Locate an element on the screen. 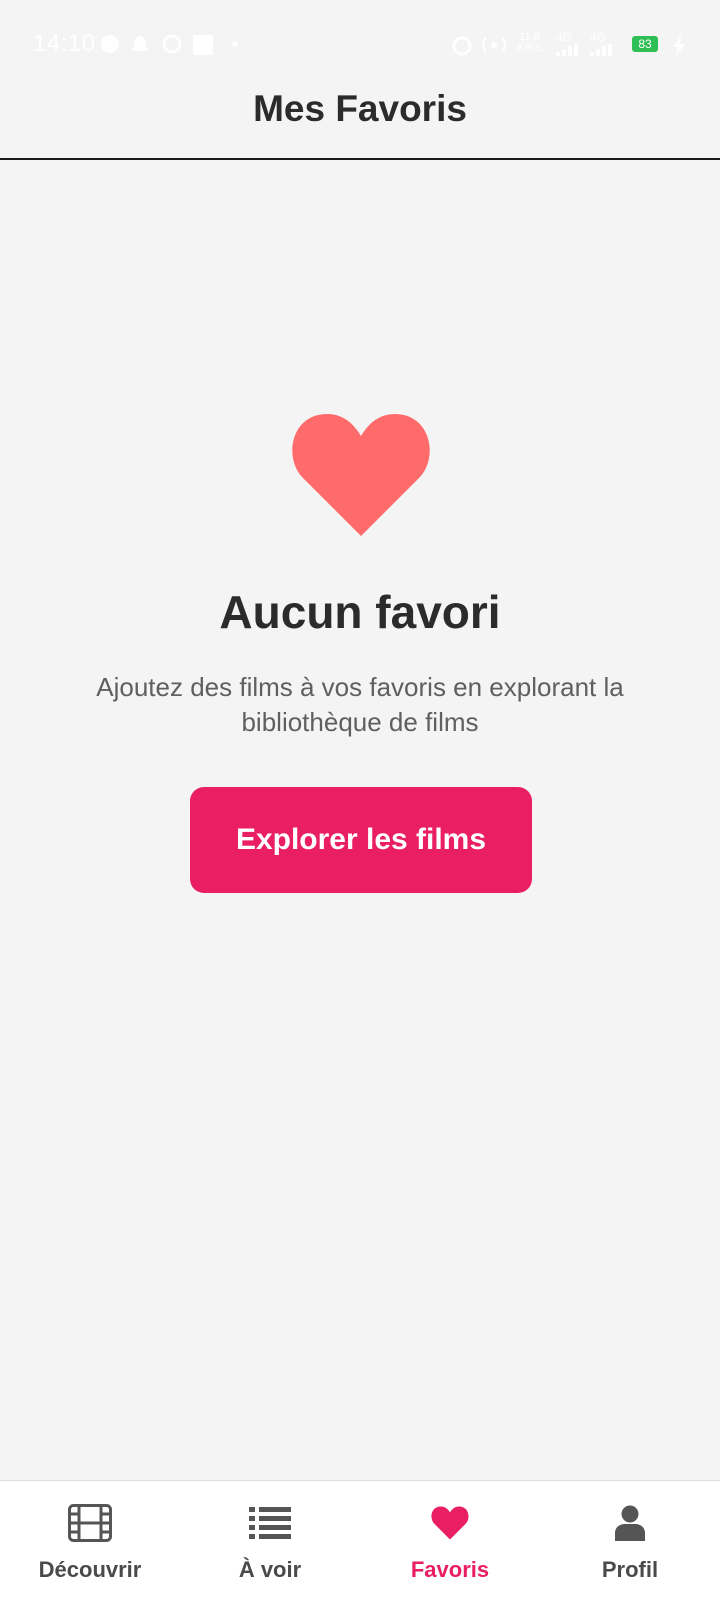 This screenshot has width=720, height=1601. empty-state-title: Aucun favori is located at coordinates (360, 612).